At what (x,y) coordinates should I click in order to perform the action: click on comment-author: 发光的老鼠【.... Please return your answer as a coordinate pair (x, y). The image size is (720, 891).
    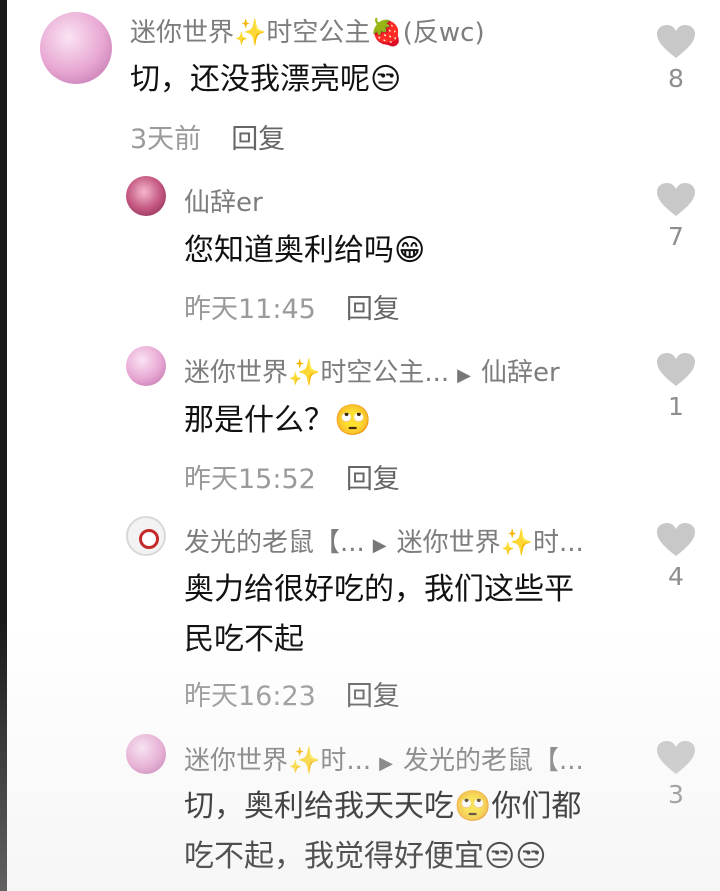
    Looking at the image, I should click on (274, 543).